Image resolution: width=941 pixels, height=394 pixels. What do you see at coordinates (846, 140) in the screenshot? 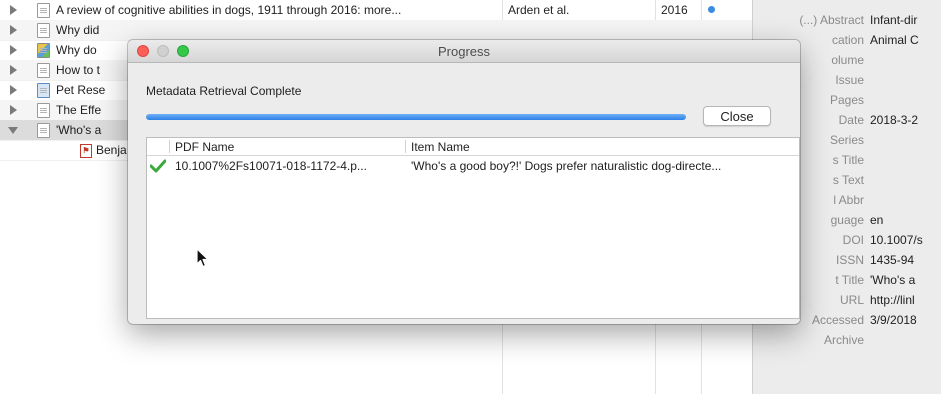
I see `field-label: Series` at bounding box center [846, 140].